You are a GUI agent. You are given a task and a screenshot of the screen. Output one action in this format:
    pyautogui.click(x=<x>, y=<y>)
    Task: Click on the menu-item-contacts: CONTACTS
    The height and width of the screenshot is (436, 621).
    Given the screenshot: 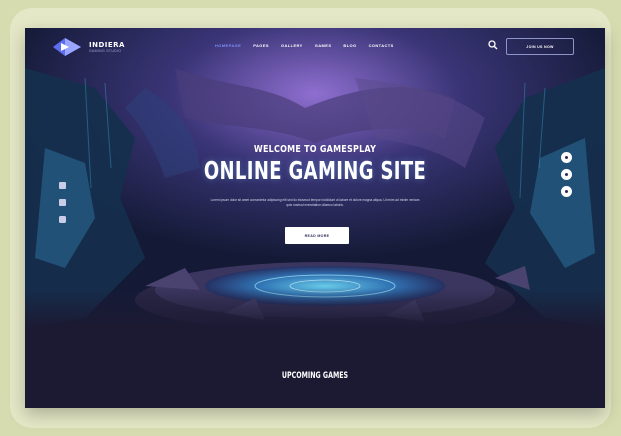 What is the action you would take?
    pyautogui.click(x=381, y=45)
    